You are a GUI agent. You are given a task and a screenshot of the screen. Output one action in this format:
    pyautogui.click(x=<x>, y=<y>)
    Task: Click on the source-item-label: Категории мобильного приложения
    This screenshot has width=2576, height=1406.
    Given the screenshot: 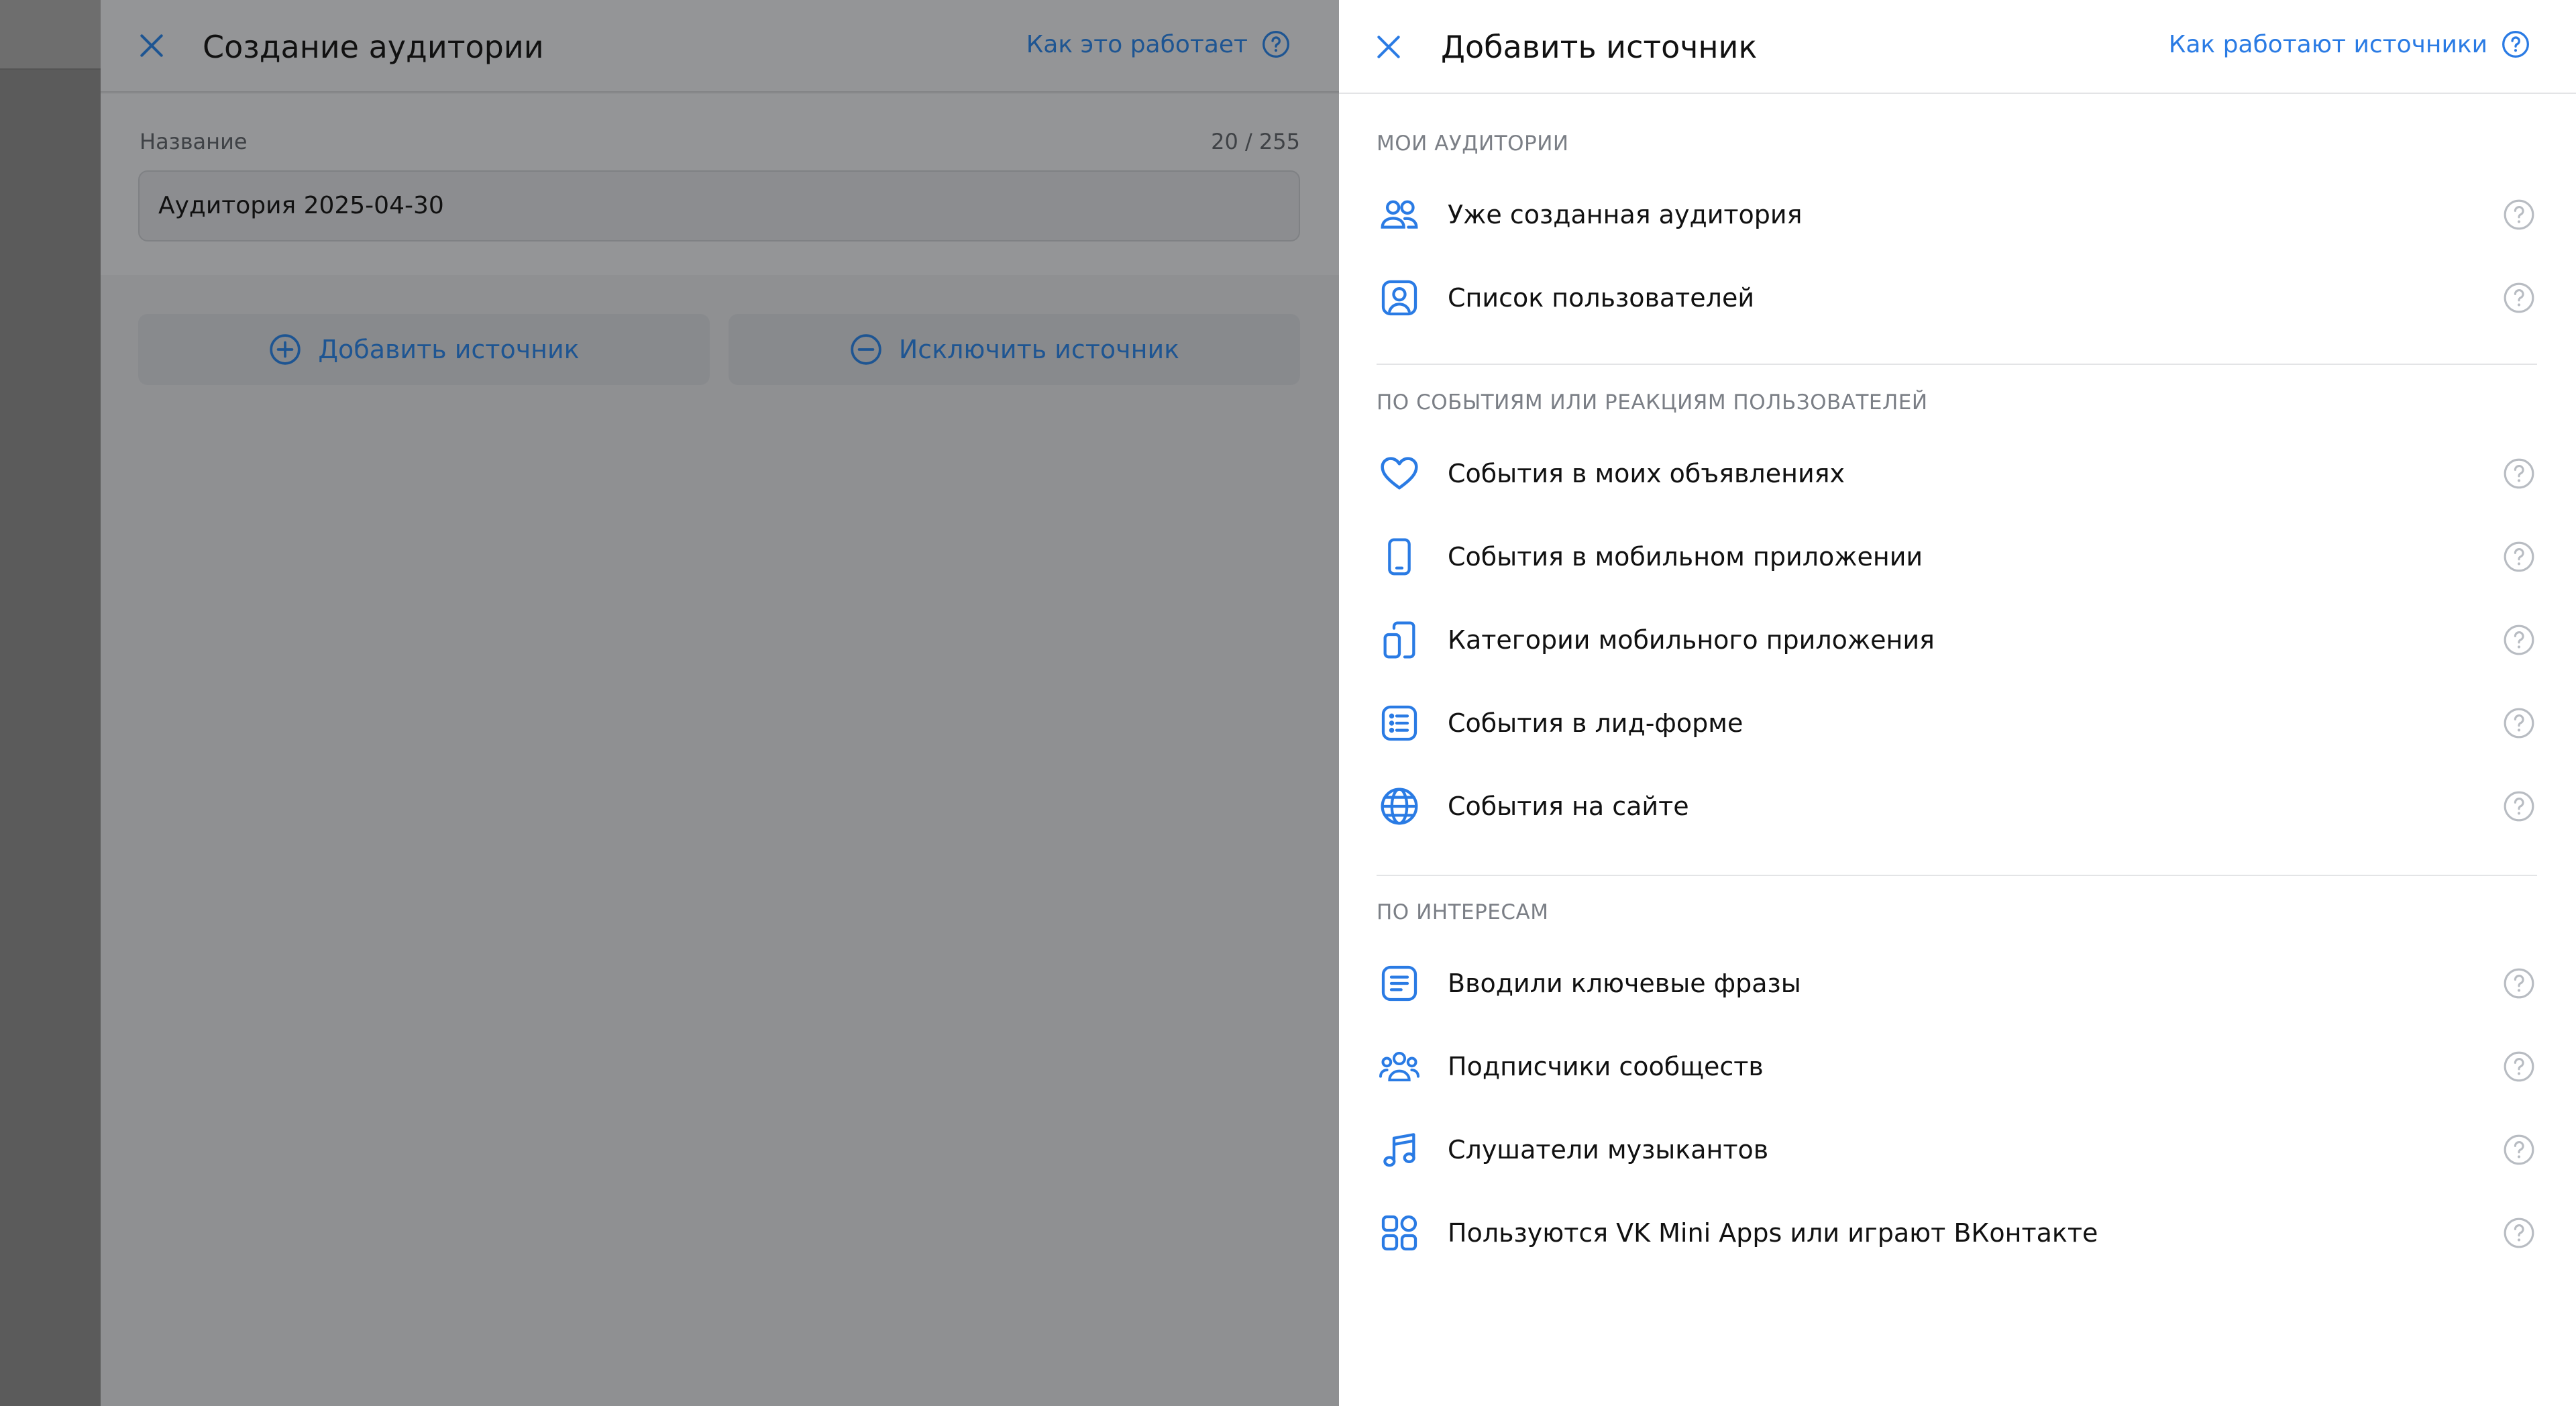 What is the action you would take?
    pyautogui.click(x=1691, y=640)
    